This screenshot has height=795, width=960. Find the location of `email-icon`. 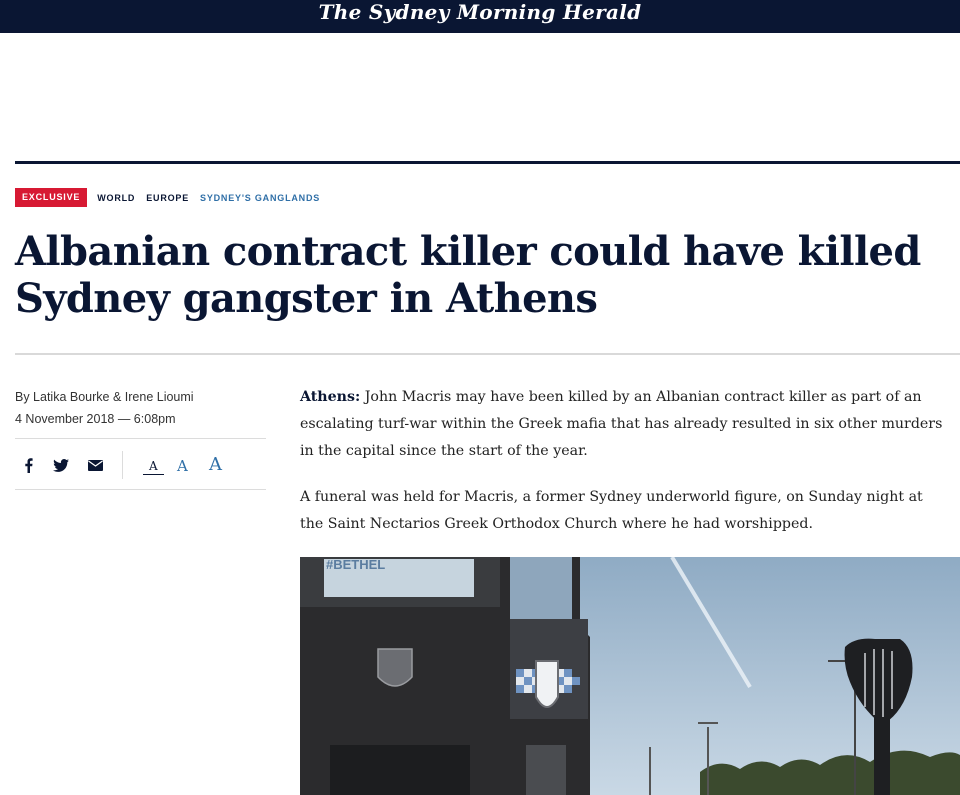

email-icon is located at coordinates (95, 465).